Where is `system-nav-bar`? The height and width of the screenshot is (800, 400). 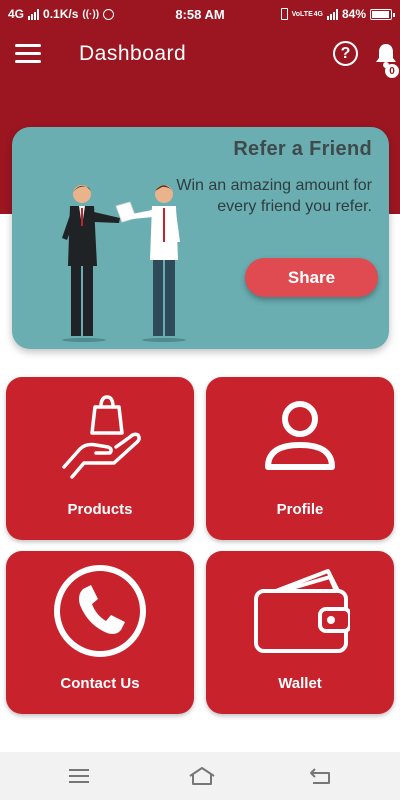 system-nav-bar is located at coordinates (200, 776).